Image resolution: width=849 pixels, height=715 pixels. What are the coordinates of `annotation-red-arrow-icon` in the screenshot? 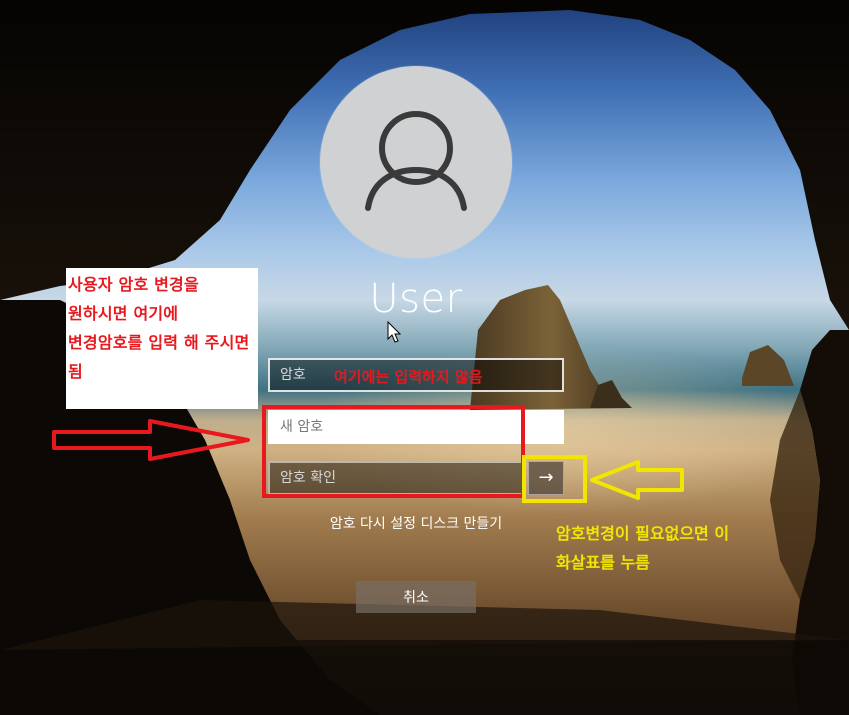 It's located at (151, 440).